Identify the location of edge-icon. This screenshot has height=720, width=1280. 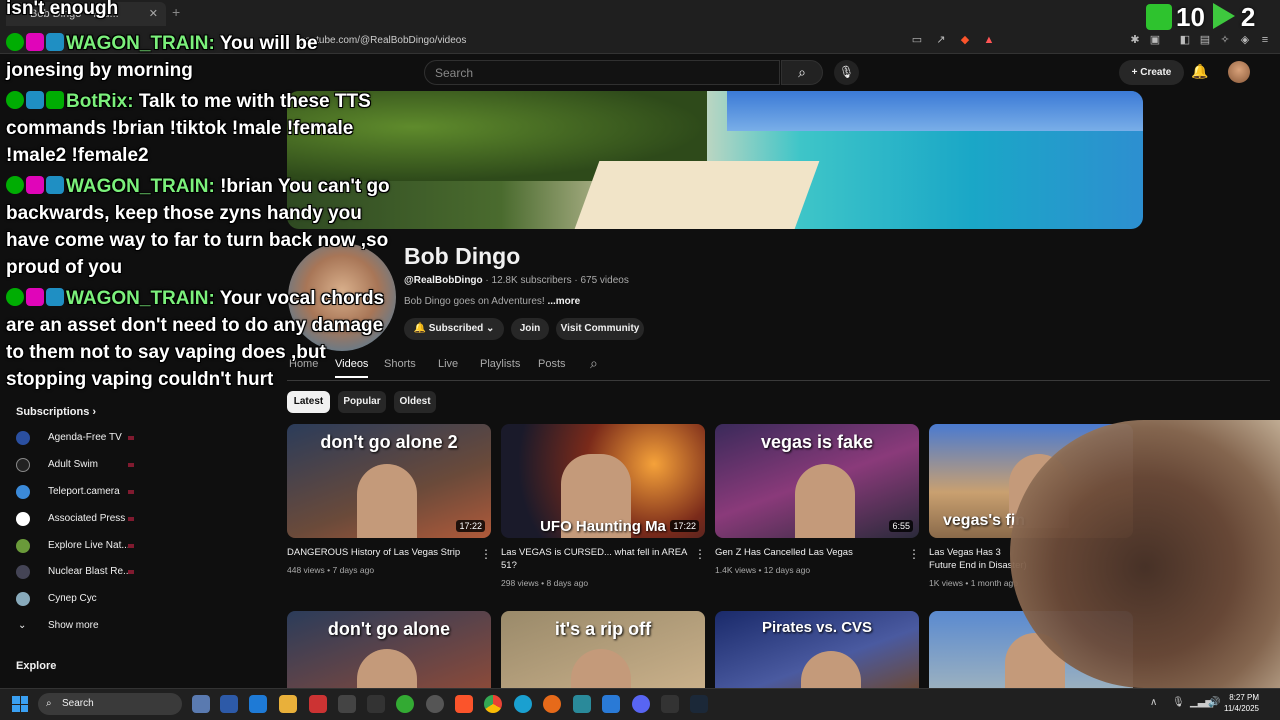
(523, 704).